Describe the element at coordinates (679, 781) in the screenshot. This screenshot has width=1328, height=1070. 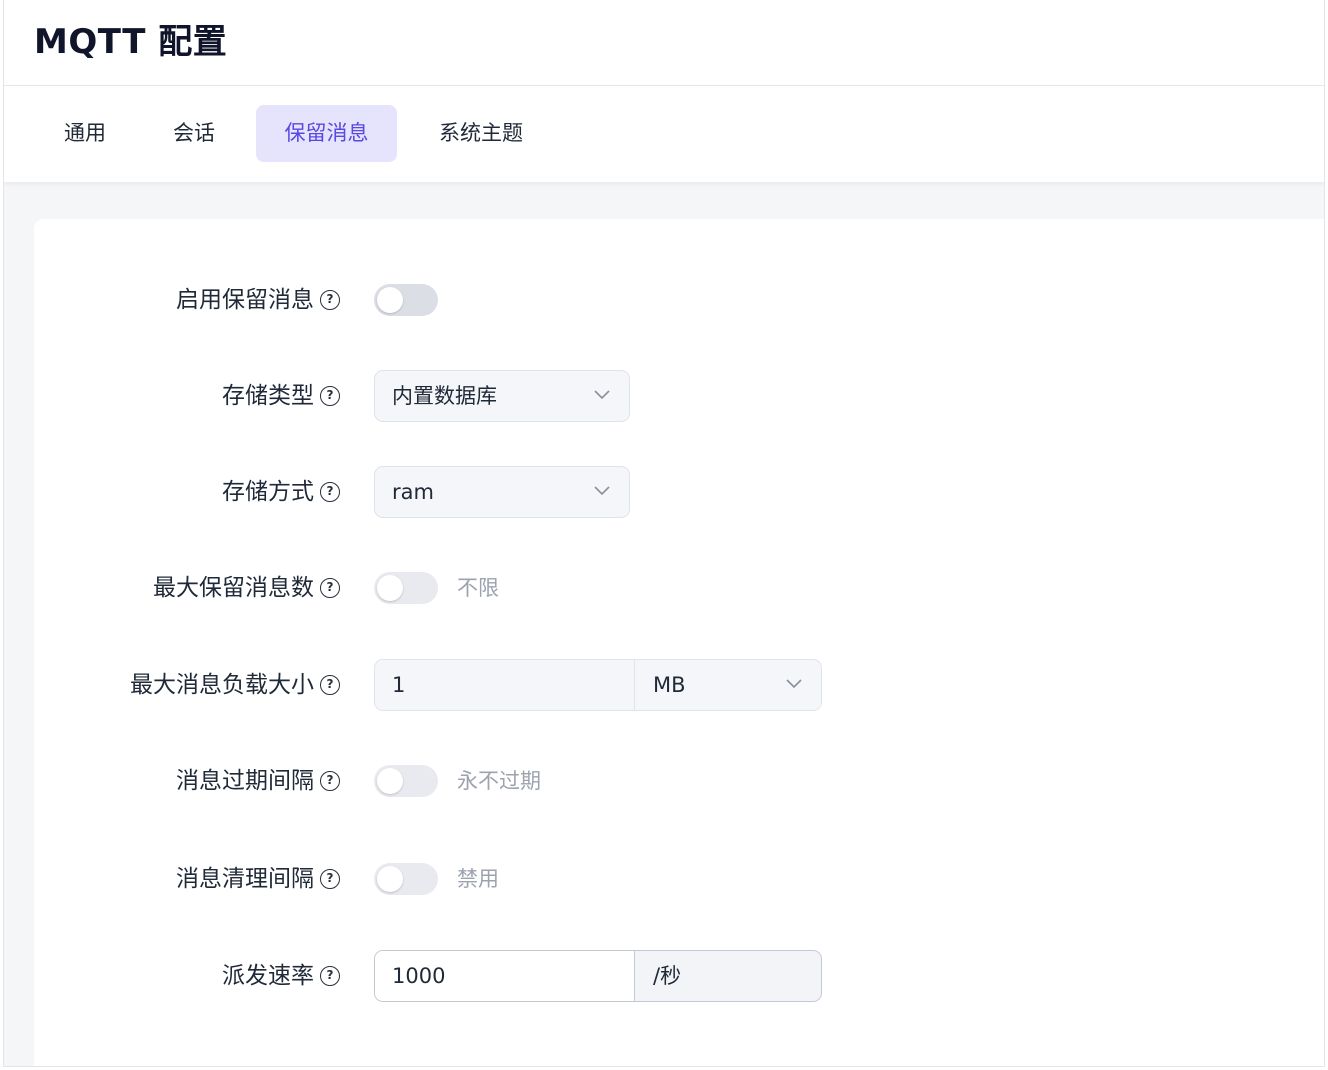
I see `form-row-expiry-interval: 消息过期间隔 ? 永不过期` at that location.